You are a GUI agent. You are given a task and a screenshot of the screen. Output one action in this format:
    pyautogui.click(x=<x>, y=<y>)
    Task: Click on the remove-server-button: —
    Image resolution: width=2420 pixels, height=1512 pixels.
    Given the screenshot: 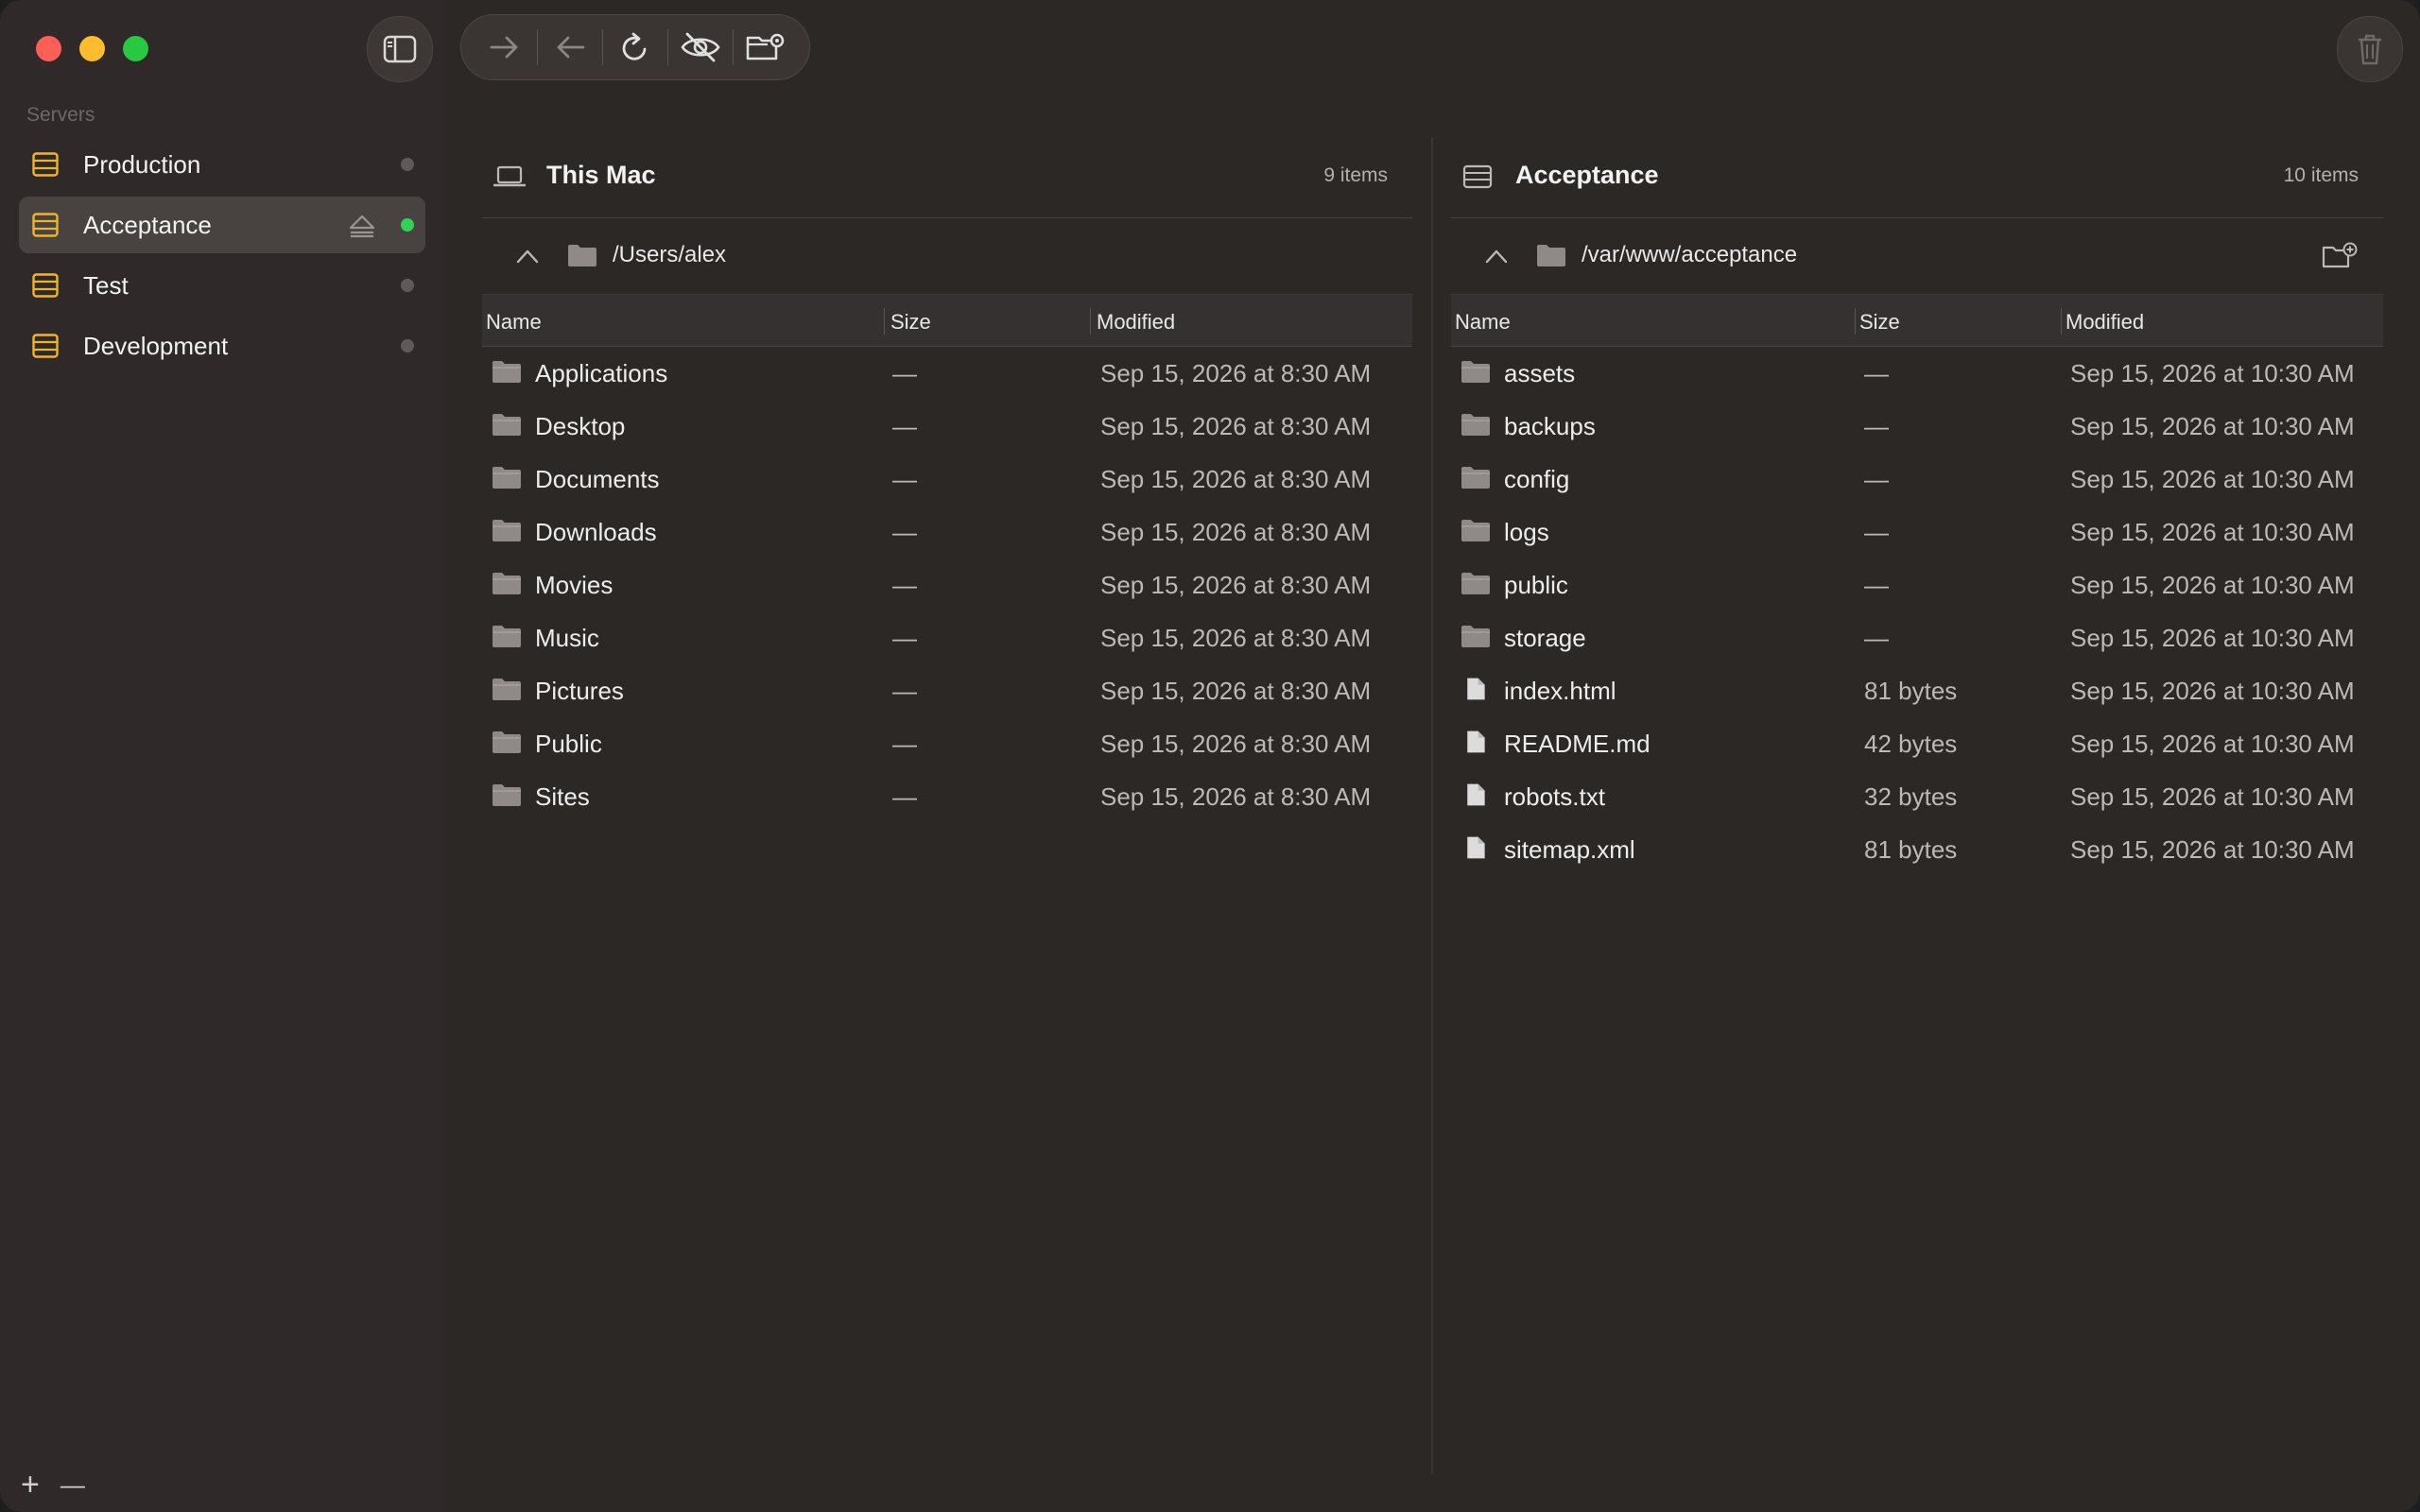 What is the action you would take?
    pyautogui.click(x=72, y=1485)
    